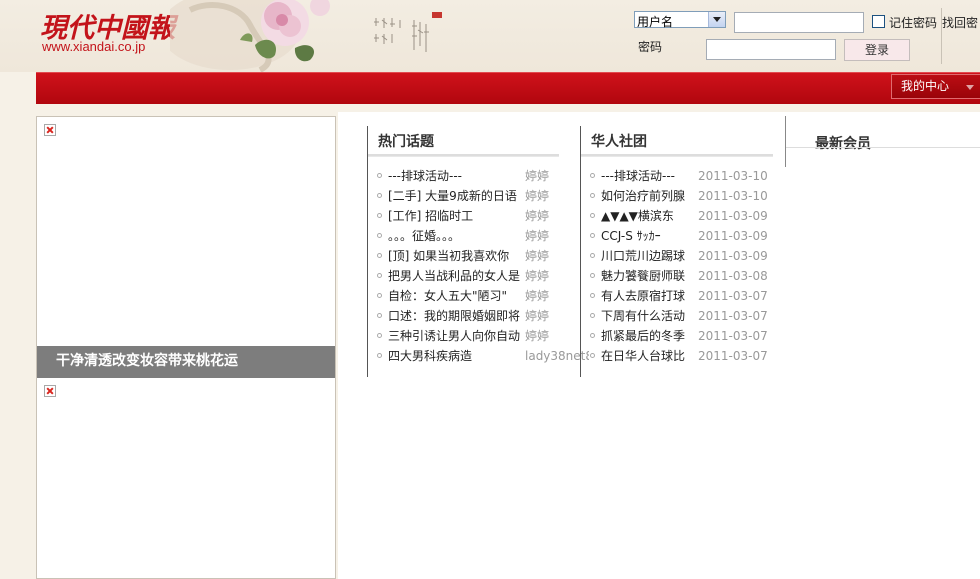  I want to click on list-item-title: 自检：女人五大"陋习", so click(455, 296).